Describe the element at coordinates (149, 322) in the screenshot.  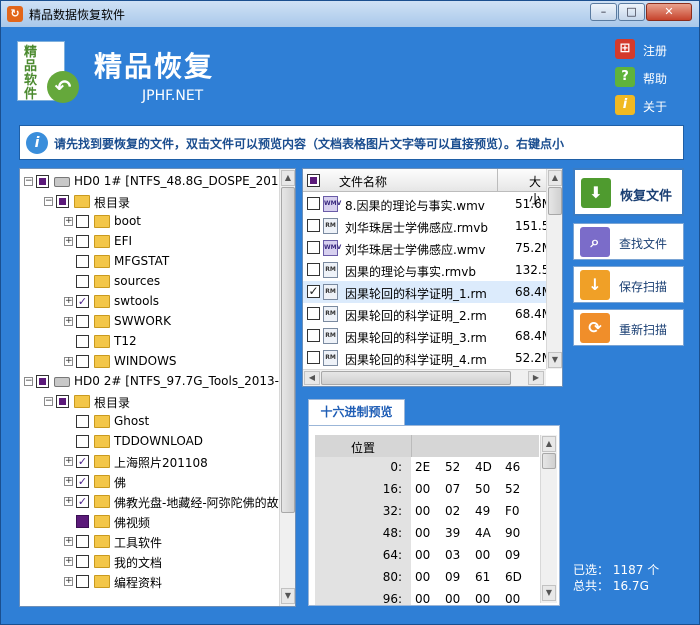
I see `tree-folder: + SWWORK` at that location.